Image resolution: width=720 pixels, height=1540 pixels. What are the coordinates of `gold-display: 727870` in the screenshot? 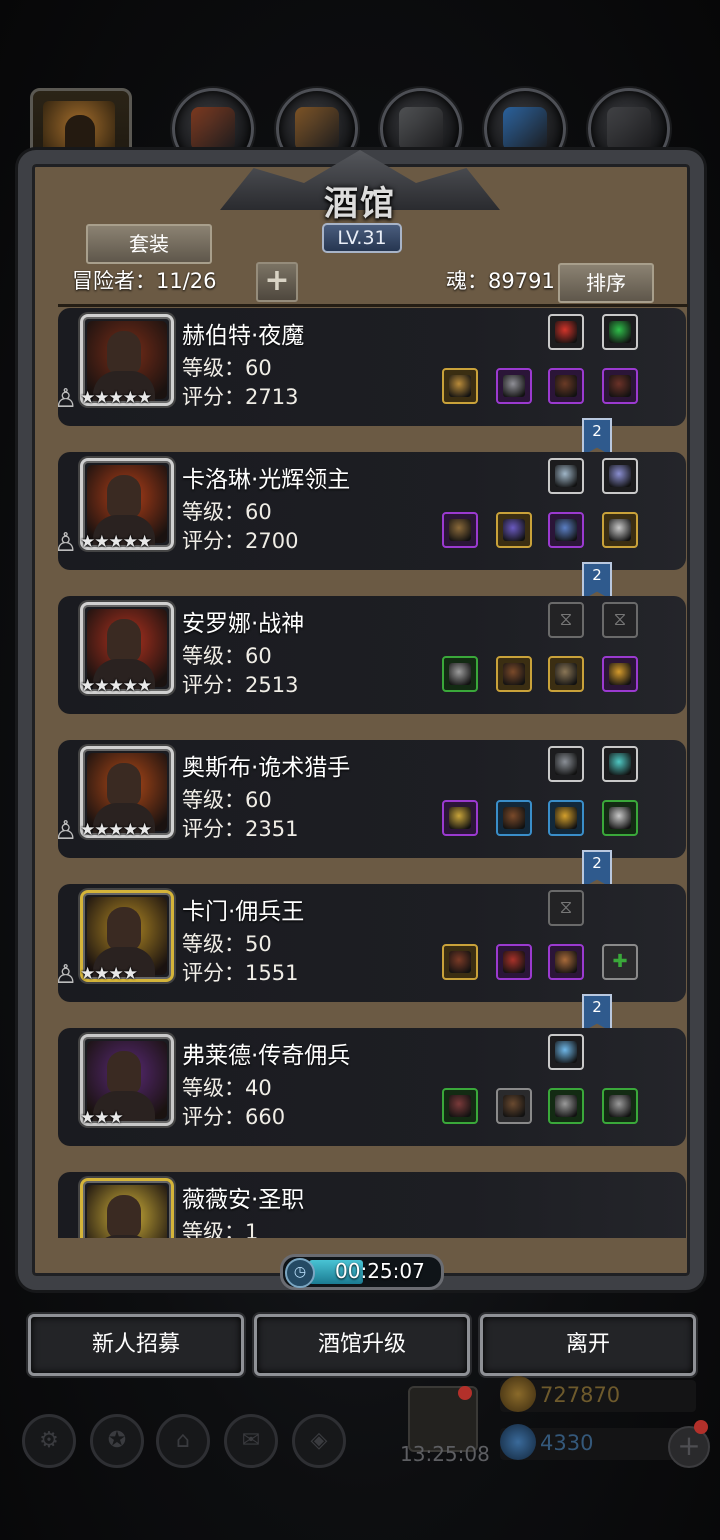 It's located at (598, 1394).